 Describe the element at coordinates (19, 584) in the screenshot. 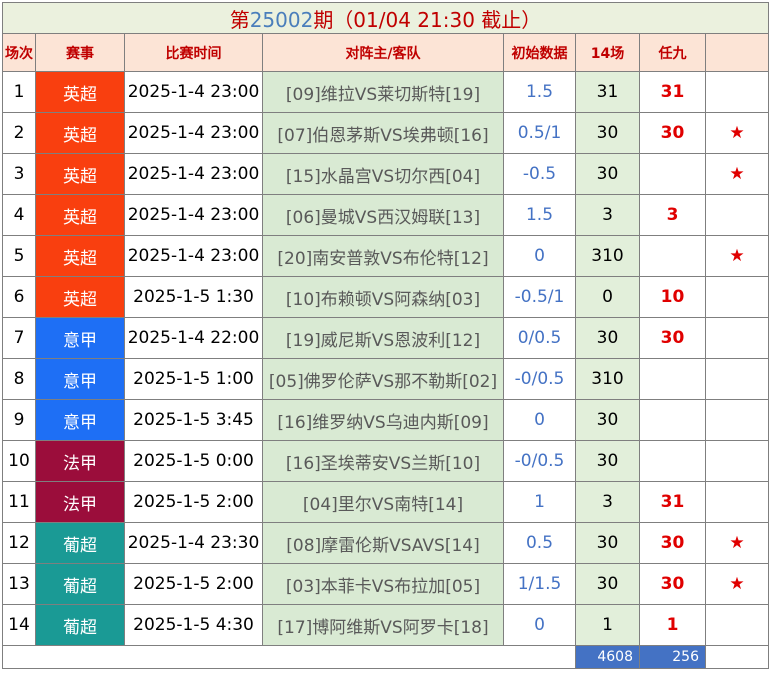

I see `match-number: 13` at that location.